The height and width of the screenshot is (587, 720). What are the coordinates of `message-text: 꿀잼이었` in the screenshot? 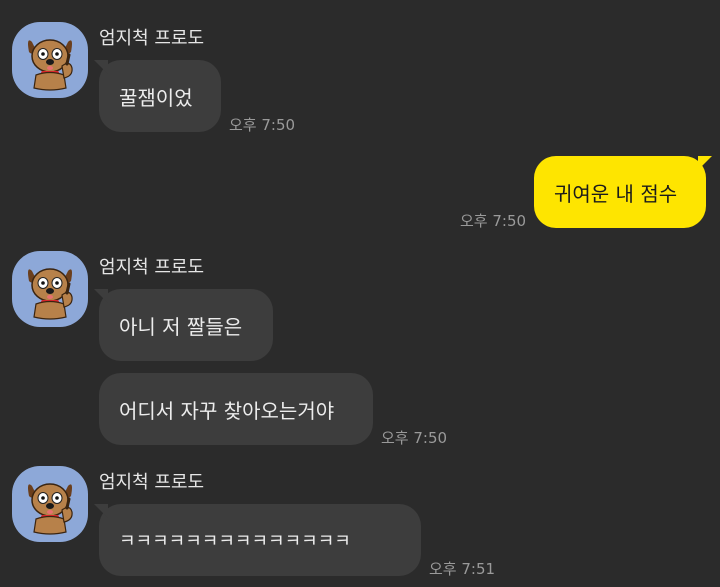 It's located at (156, 97).